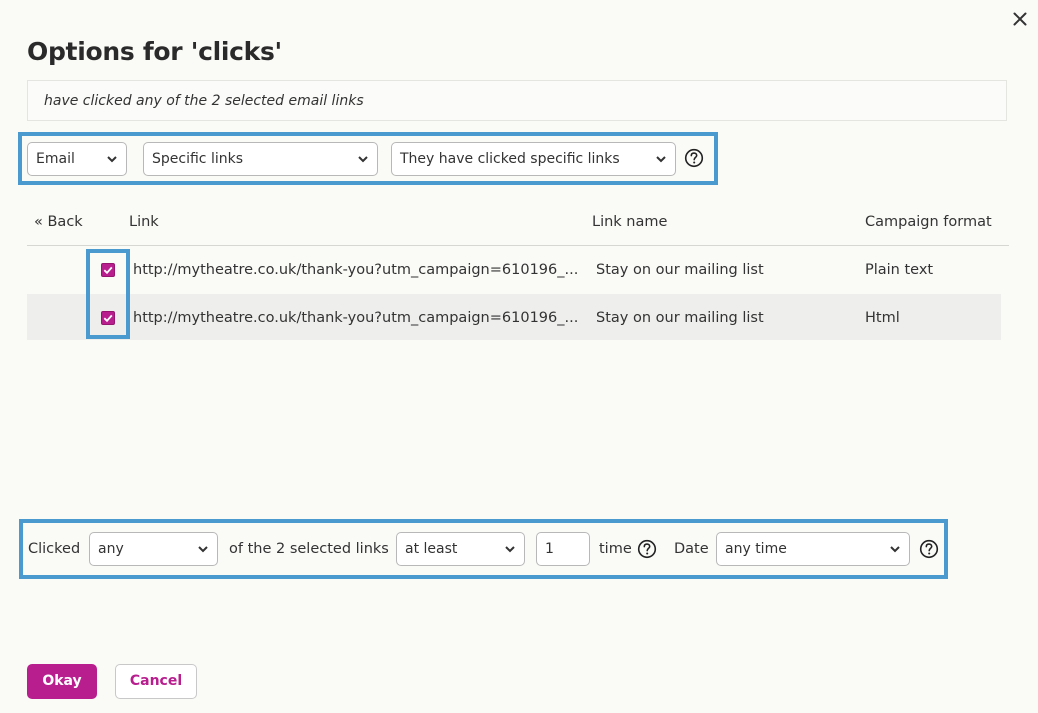 Image resolution: width=1038 pixels, height=713 pixels. I want to click on okay-button: Okay, so click(62, 681).